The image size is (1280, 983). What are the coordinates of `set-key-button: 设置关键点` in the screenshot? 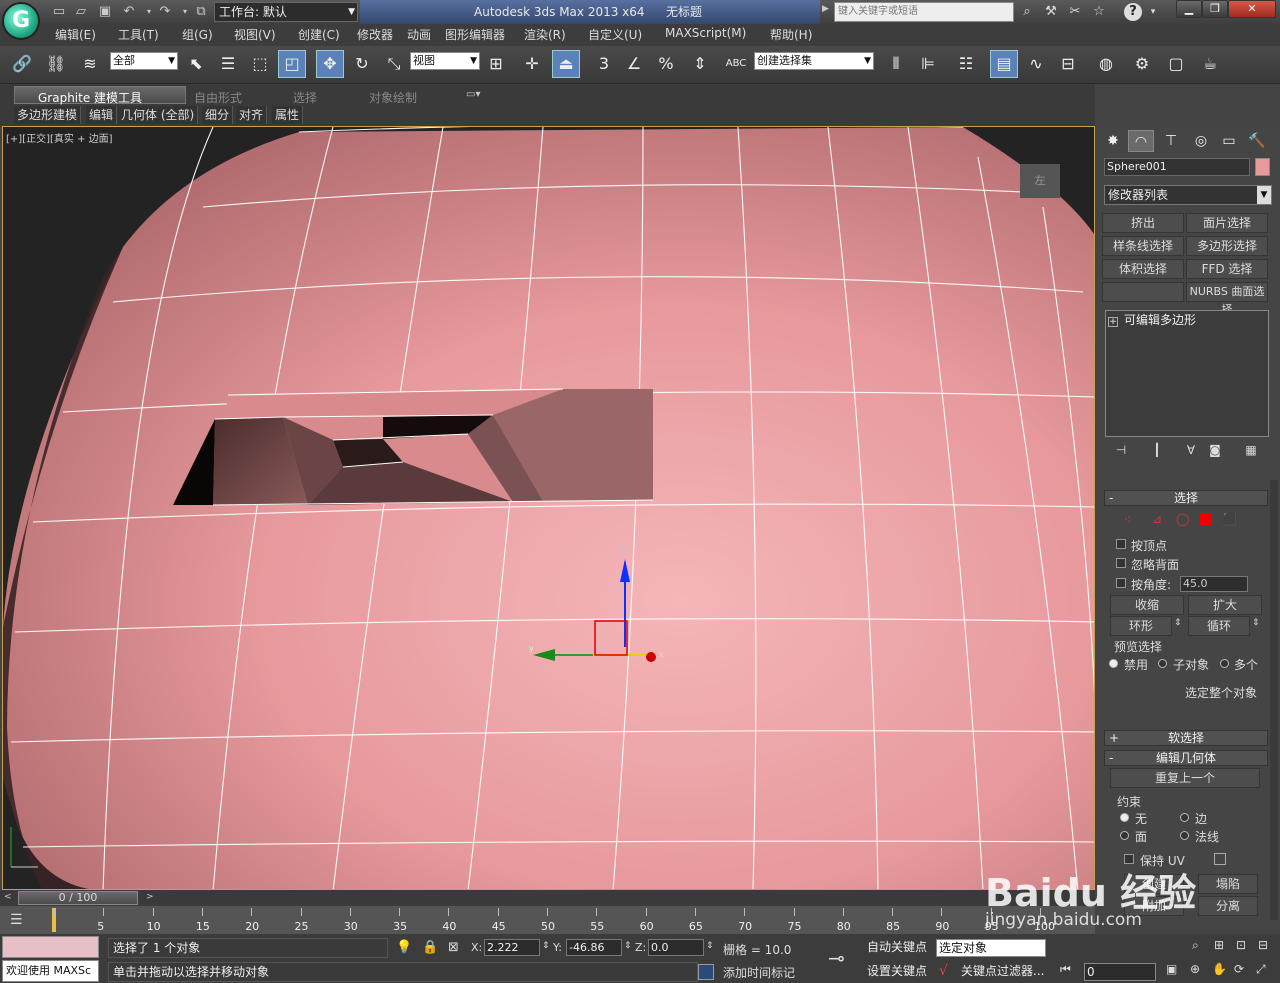 It's located at (897, 972).